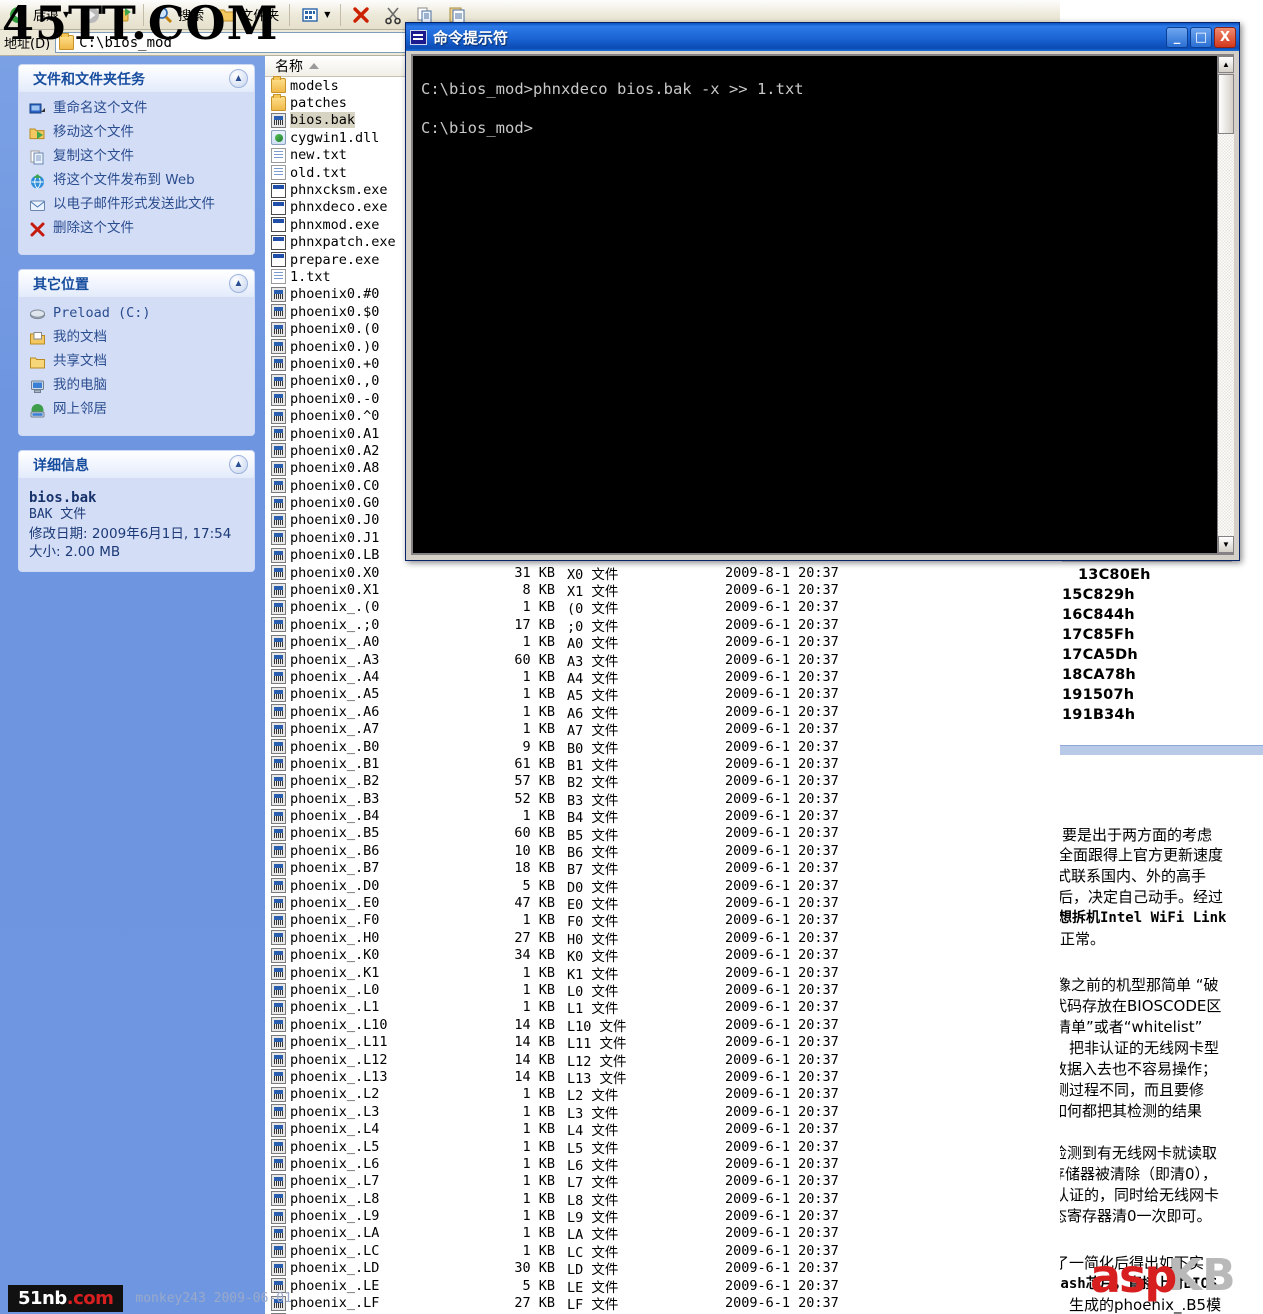 Image resolution: width=1263 pixels, height=1314 pixels. What do you see at coordinates (662, 782) in the screenshot?
I see `table-row: phoenix_.B2 57 KB B2 文件 2009-6-1 20:37` at bounding box center [662, 782].